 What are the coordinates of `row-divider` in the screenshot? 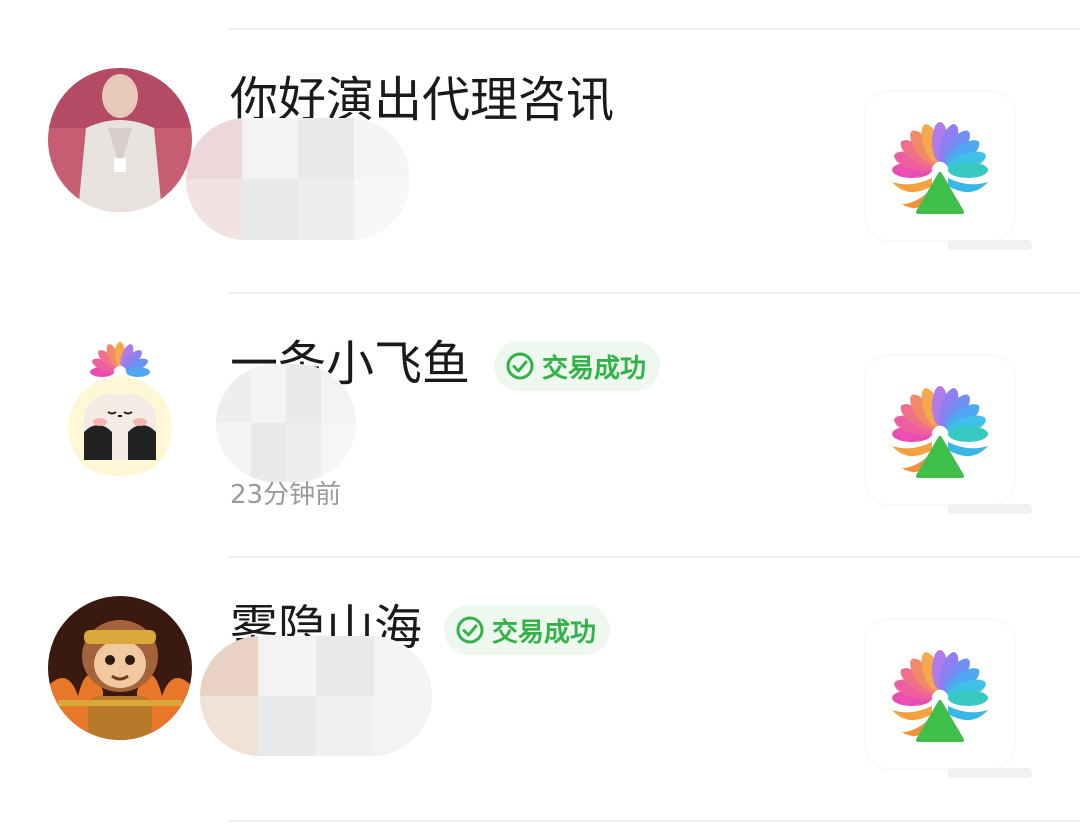 It's located at (654, 821).